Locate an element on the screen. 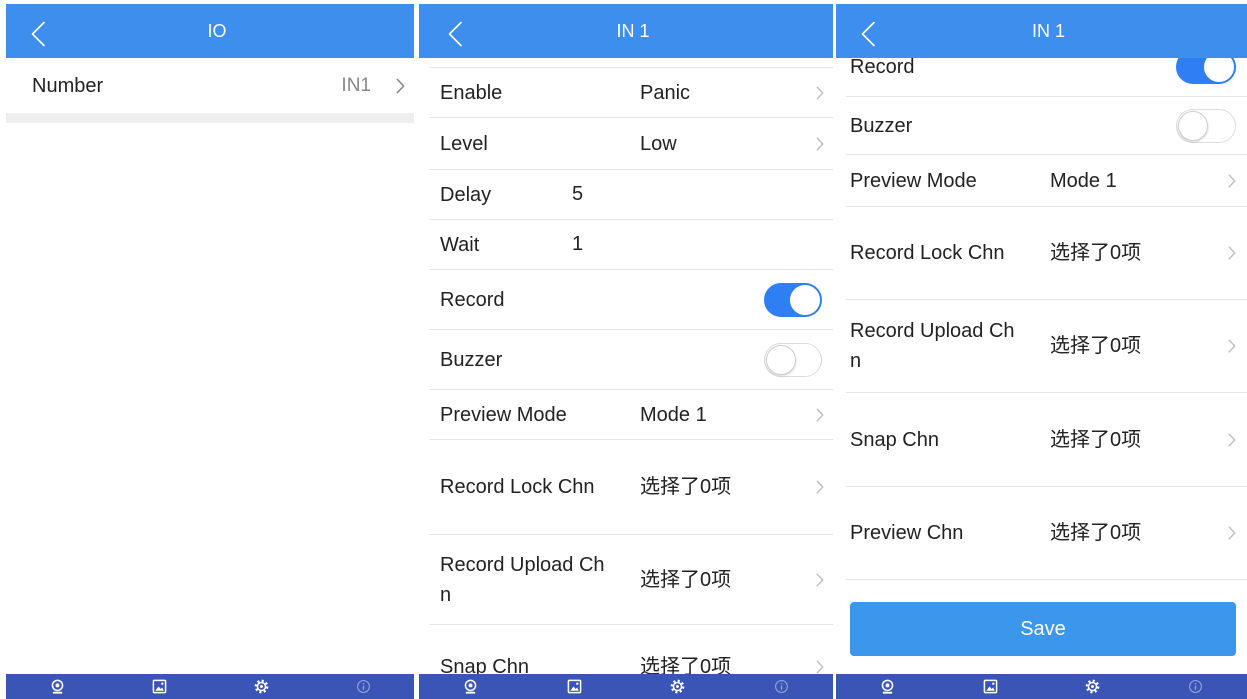 This screenshot has width=1247, height=699. io-list: Number IN1 is located at coordinates (210, 90).